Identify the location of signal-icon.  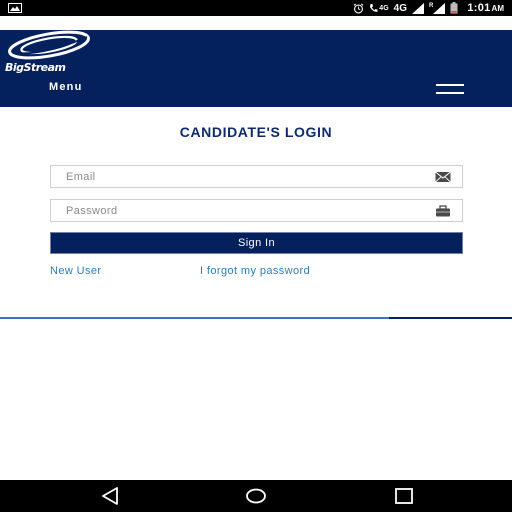
(417, 8).